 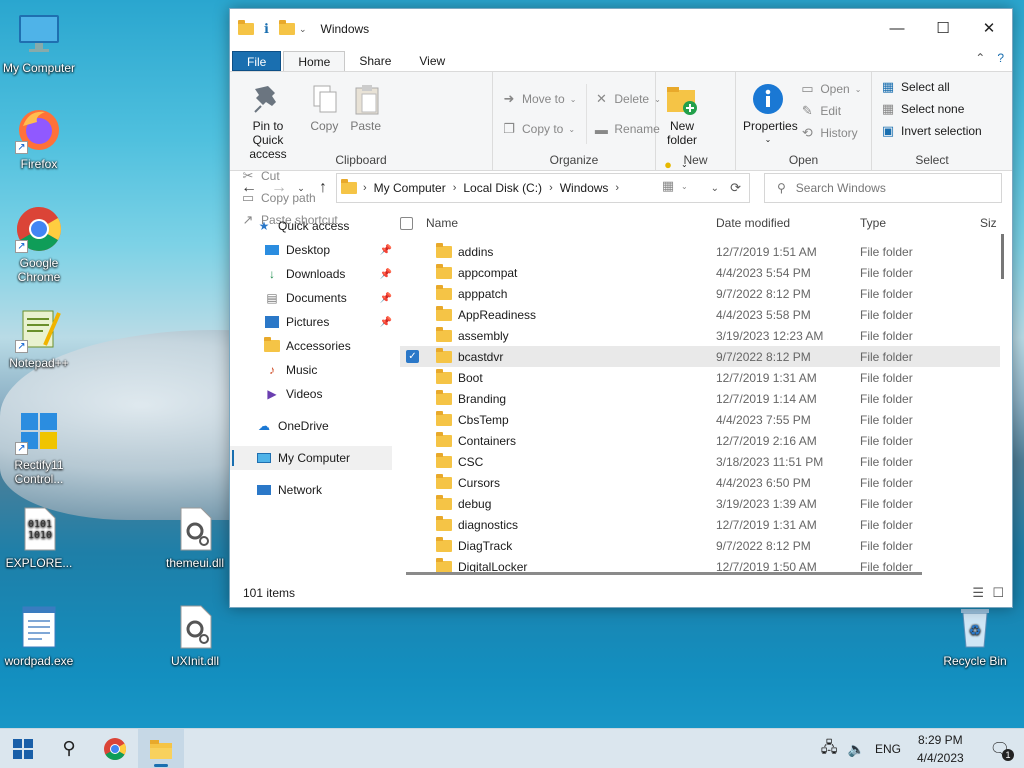 I want to click on column-type: Type, so click(x=873, y=223).